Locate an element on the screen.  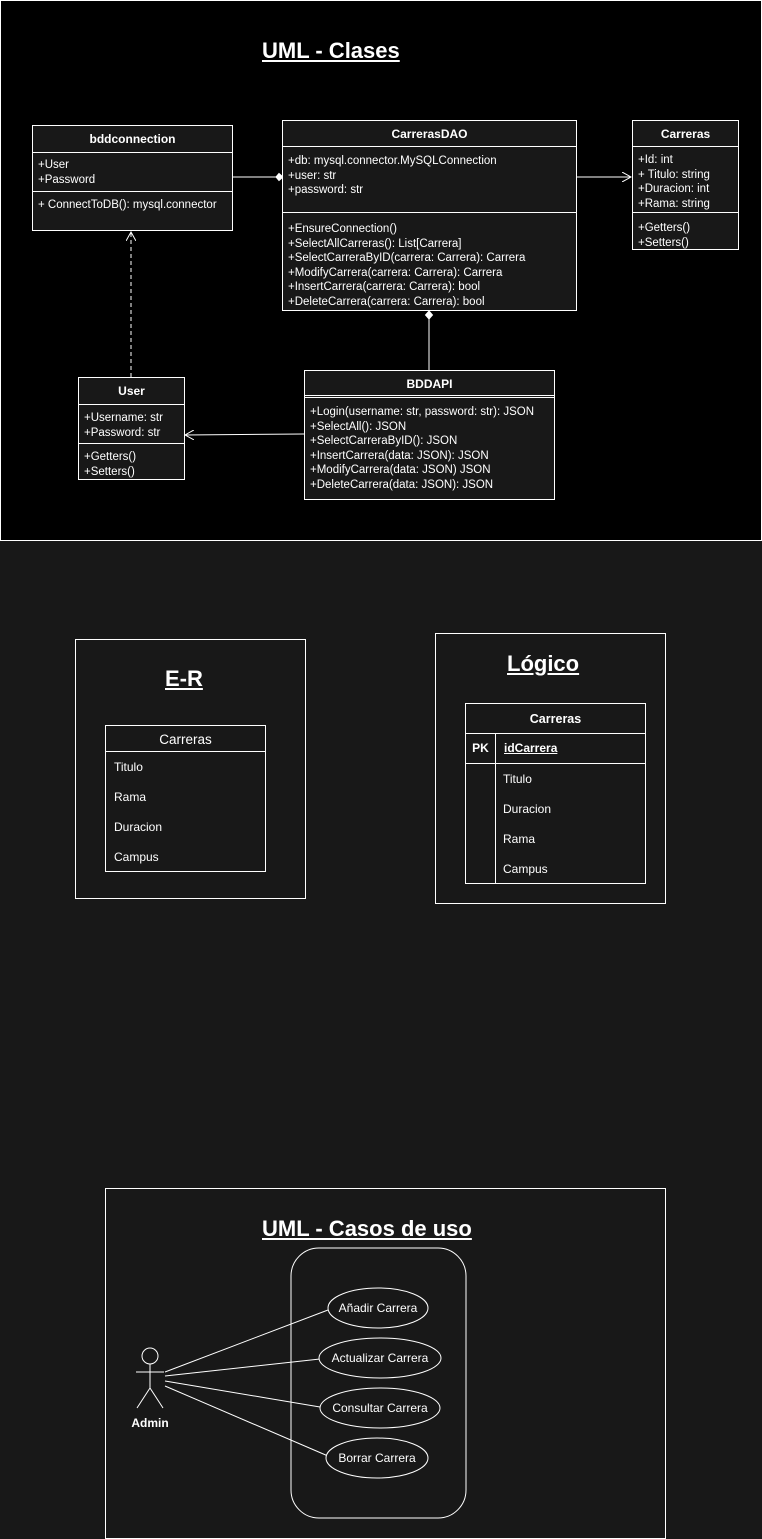
use-case-label: Actualizar Carrera is located at coordinates (380, 1358).